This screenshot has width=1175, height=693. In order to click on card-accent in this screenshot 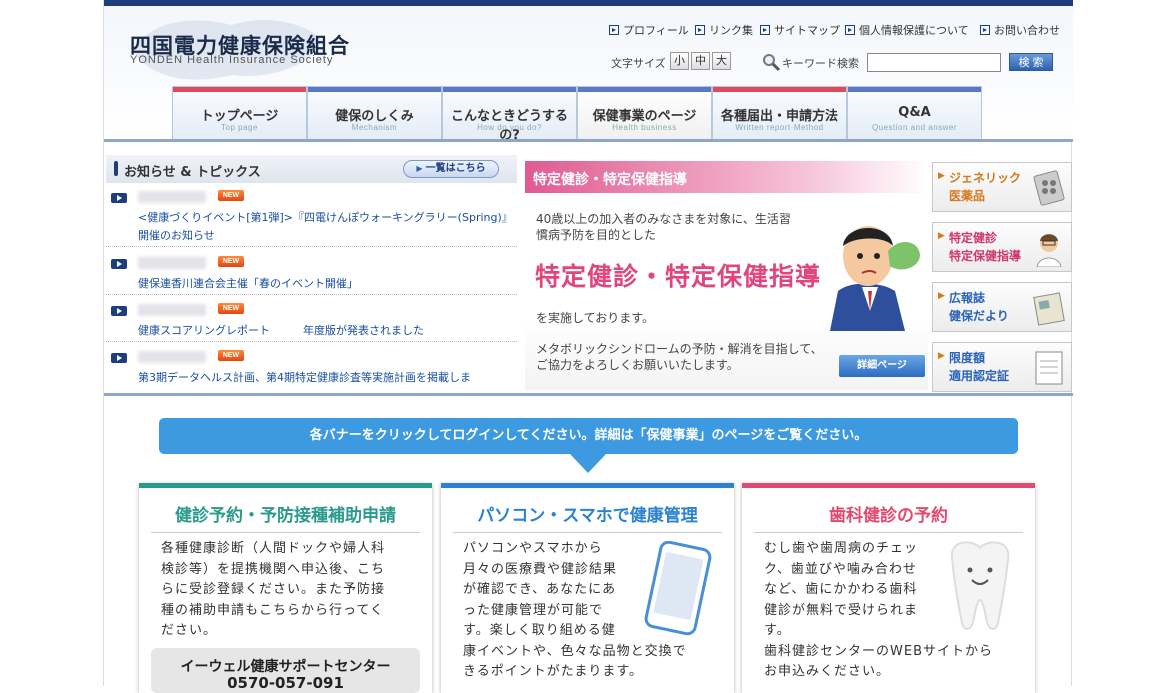, I will do `click(587, 485)`.